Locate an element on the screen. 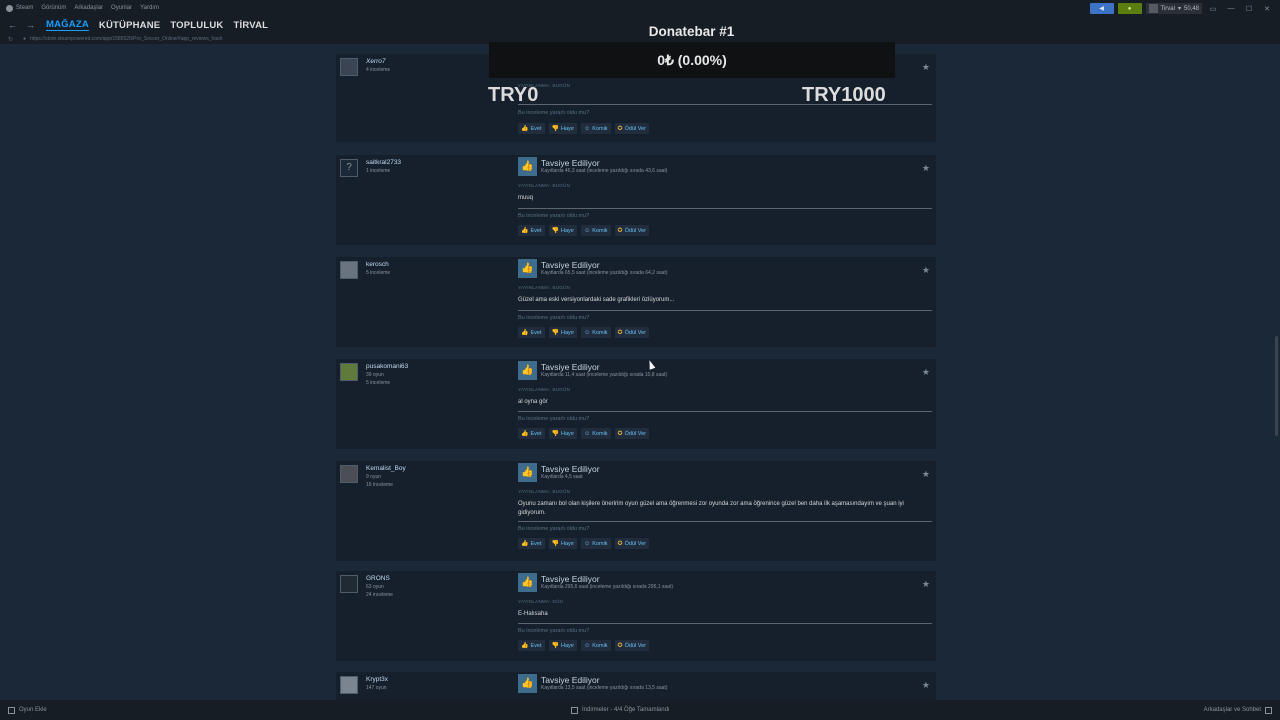 The width and height of the screenshot is (1280, 720). helpful-question: Bu inceleme yararlı oldu mu? is located at coordinates (554, 529).